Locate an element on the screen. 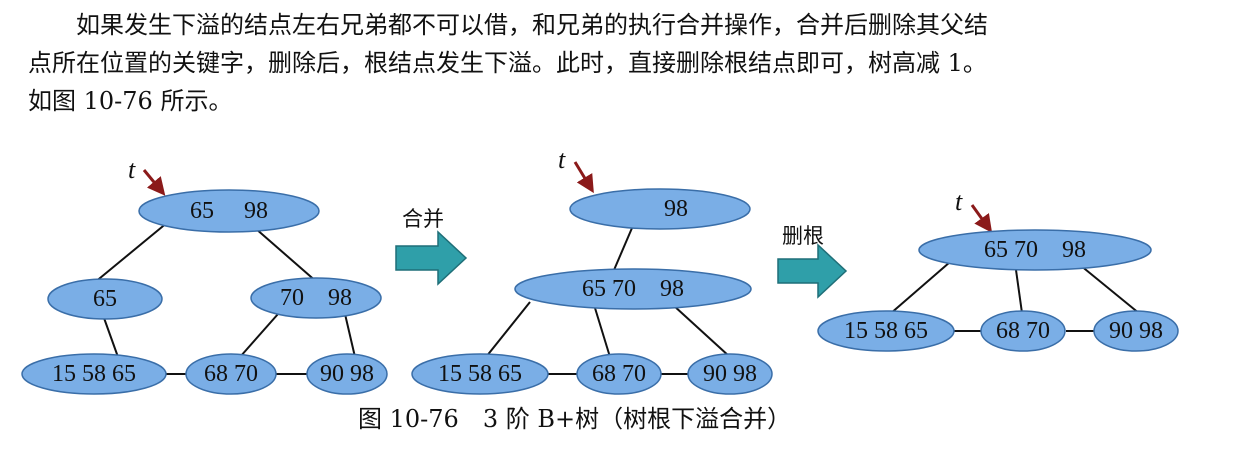 Image resolution: width=1236 pixels, height=453 pixels. tree-1-leaf-2: 68 70 is located at coordinates (231, 374).